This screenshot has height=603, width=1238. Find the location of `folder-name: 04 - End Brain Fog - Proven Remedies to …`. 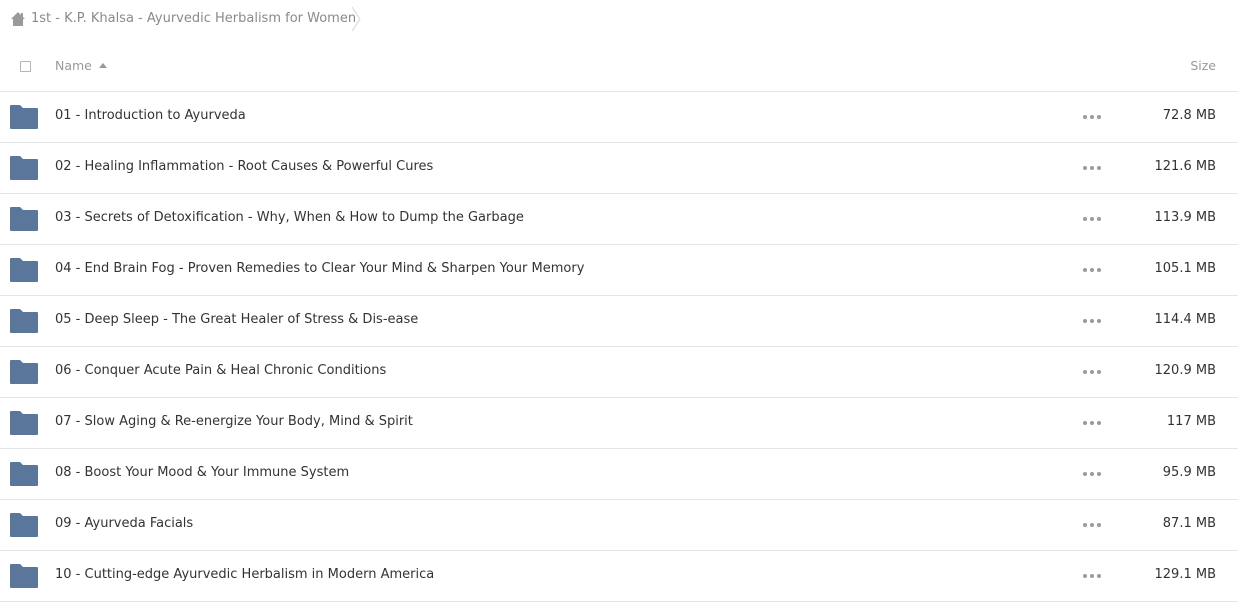

folder-name: 04 - End Brain Fog - Proven Remedies to … is located at coordinates (319, 268).